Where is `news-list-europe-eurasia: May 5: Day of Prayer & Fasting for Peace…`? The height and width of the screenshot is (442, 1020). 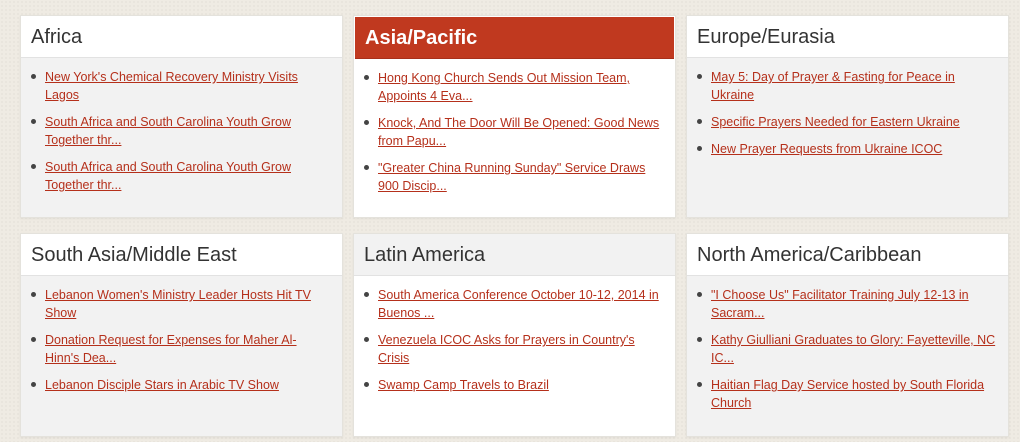
news-list-europe-eurasia: May 5: Day of Prayer & Fasting for Peace… is located at coordinates (847, 108).